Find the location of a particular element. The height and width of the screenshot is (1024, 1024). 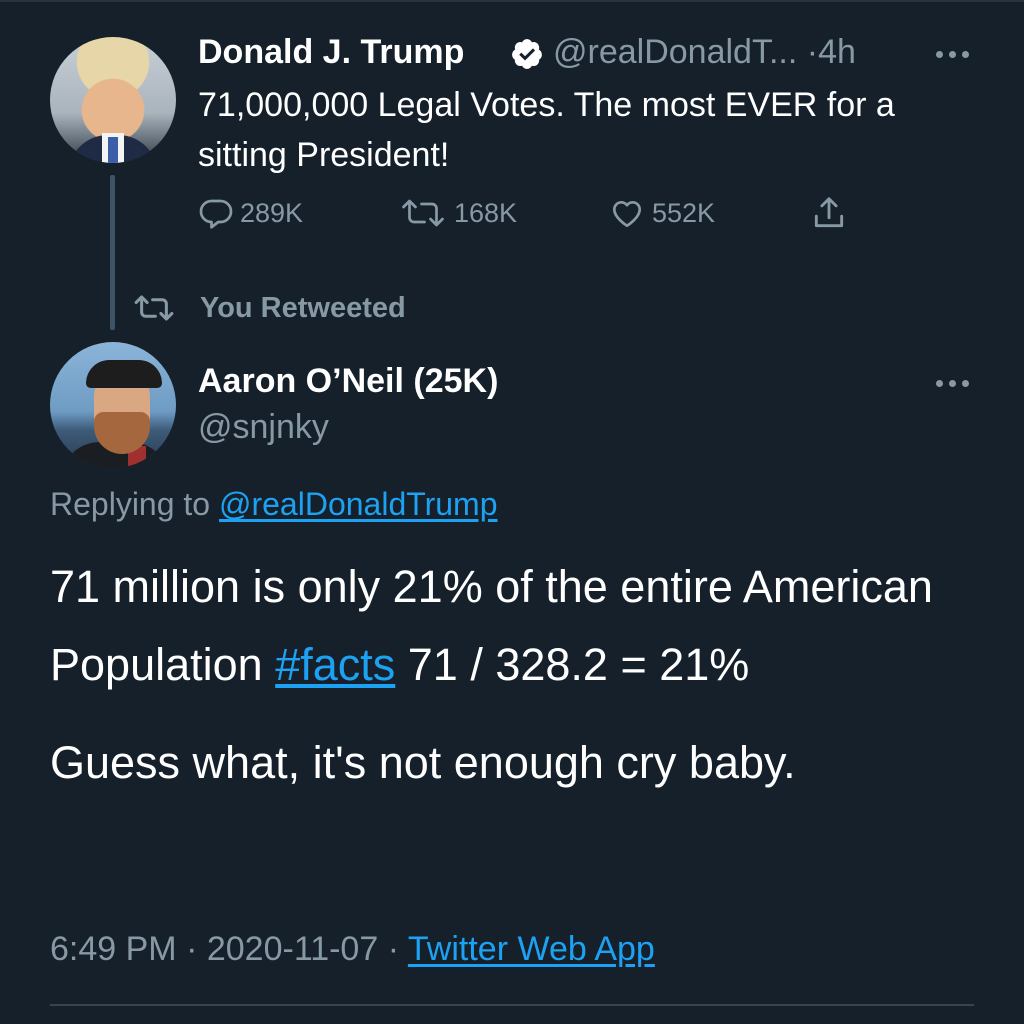

reply-button: 289K is located at coordinates (250, 213).